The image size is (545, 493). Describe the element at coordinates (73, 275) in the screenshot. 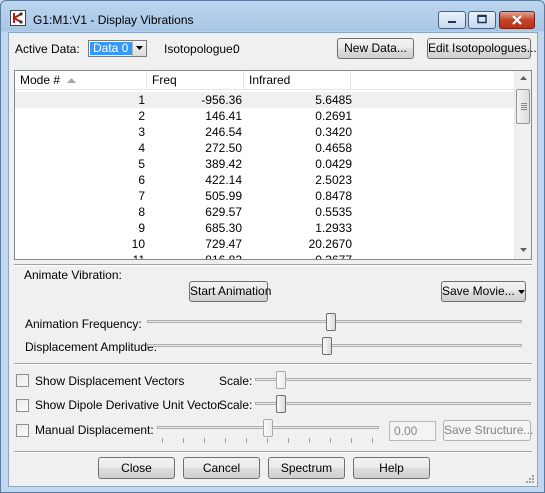

I see `animate-vibration-label: Animate Vibration:` at that location.